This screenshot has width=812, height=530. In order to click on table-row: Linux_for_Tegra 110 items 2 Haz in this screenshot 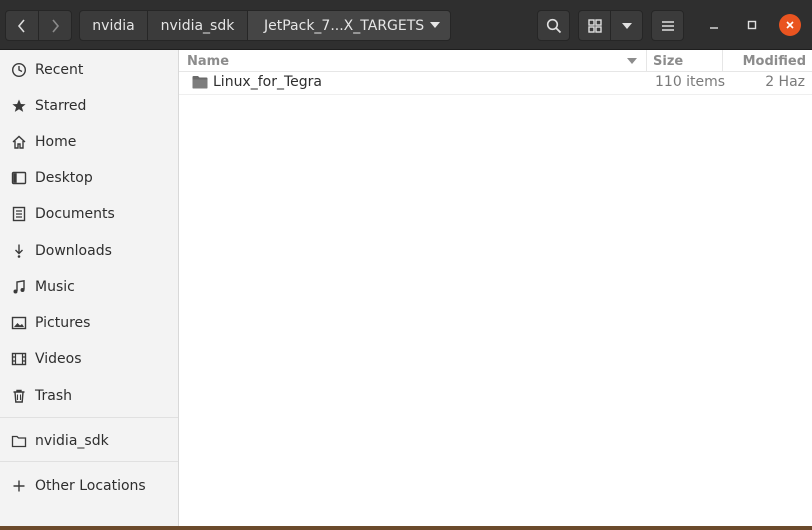, I will do `click(495, 83)`.